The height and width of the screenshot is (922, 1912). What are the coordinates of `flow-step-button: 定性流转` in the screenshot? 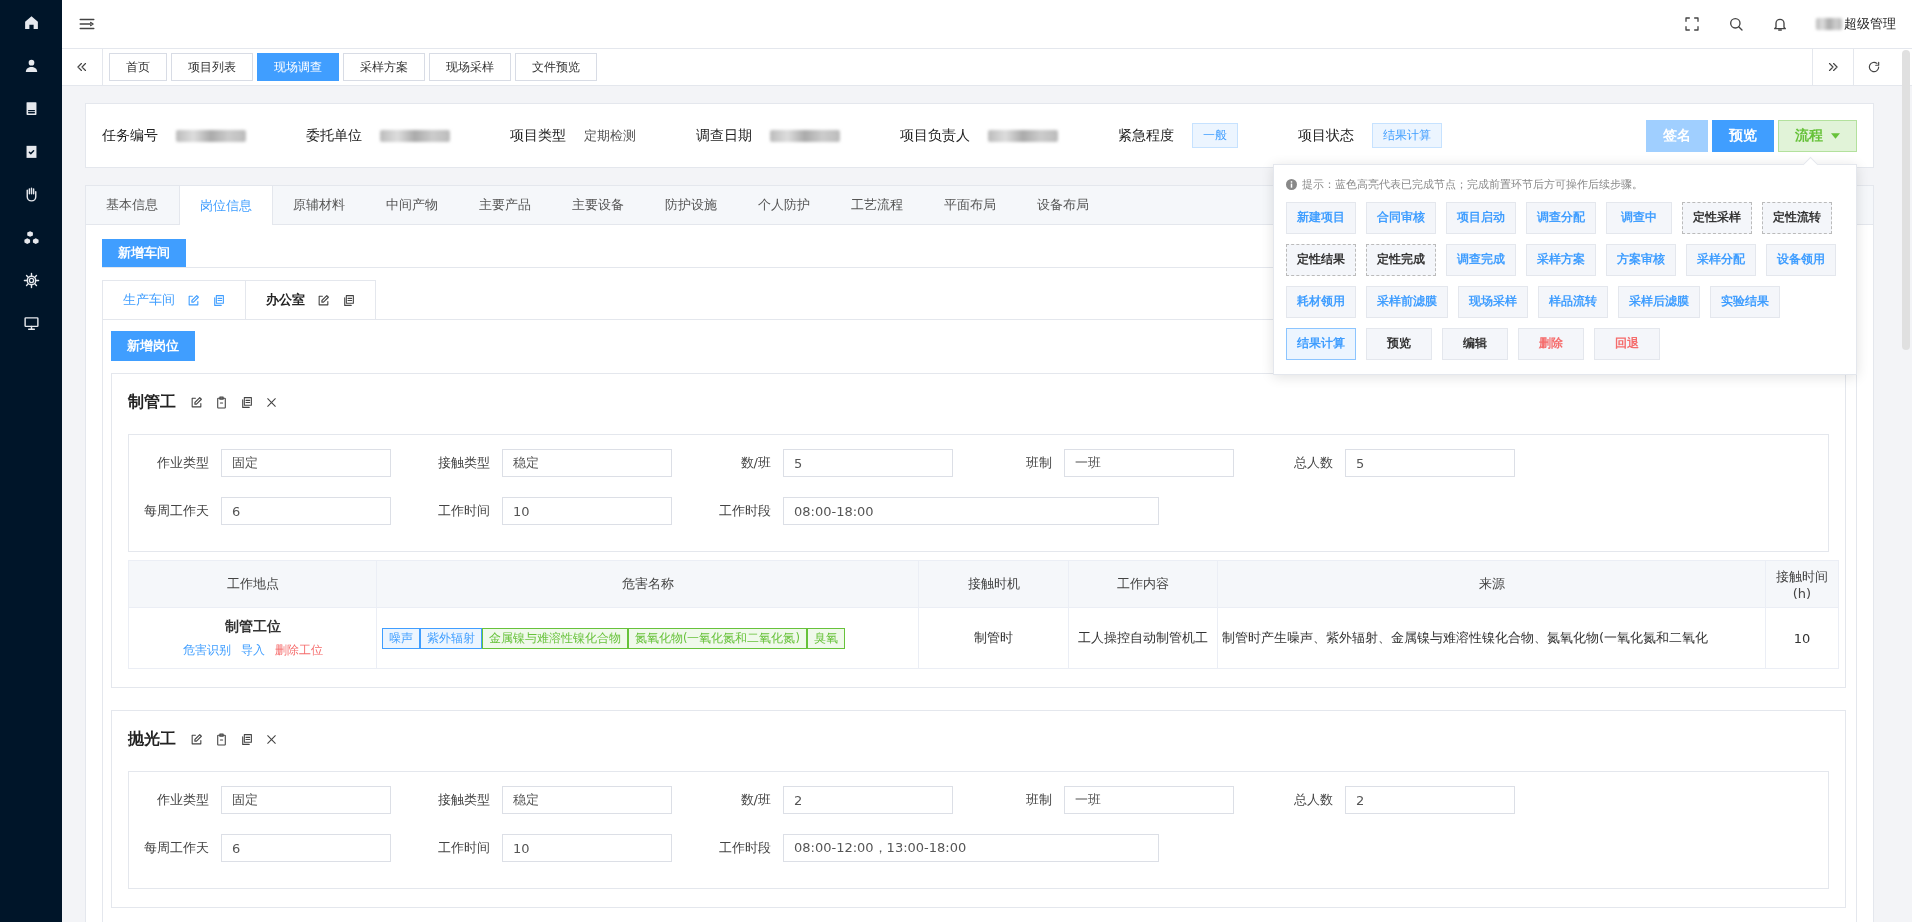 It's located at (1797, 217).